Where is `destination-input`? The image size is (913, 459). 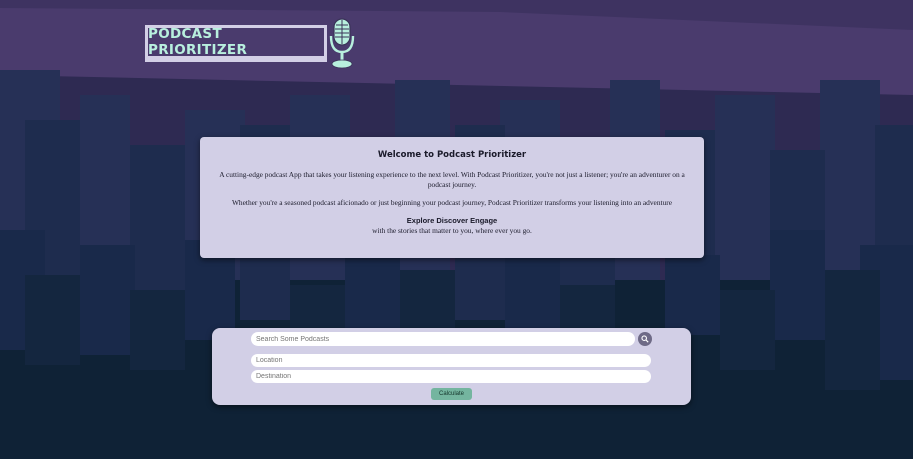 destination-input is located at coordinates (451, 376).